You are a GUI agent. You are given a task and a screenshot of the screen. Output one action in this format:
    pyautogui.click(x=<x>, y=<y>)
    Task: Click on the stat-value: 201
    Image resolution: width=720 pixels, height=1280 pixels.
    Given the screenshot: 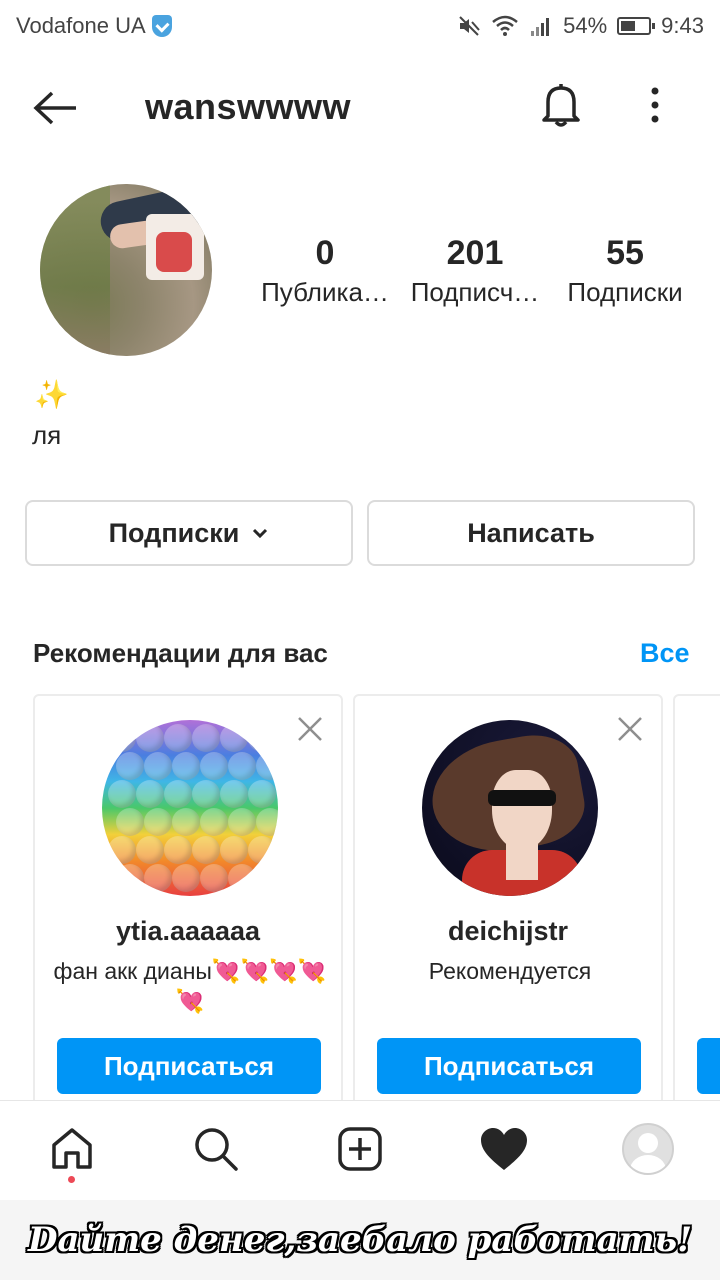 What is the action you would take?
    pyautogui.click(x=475, y=253)
    